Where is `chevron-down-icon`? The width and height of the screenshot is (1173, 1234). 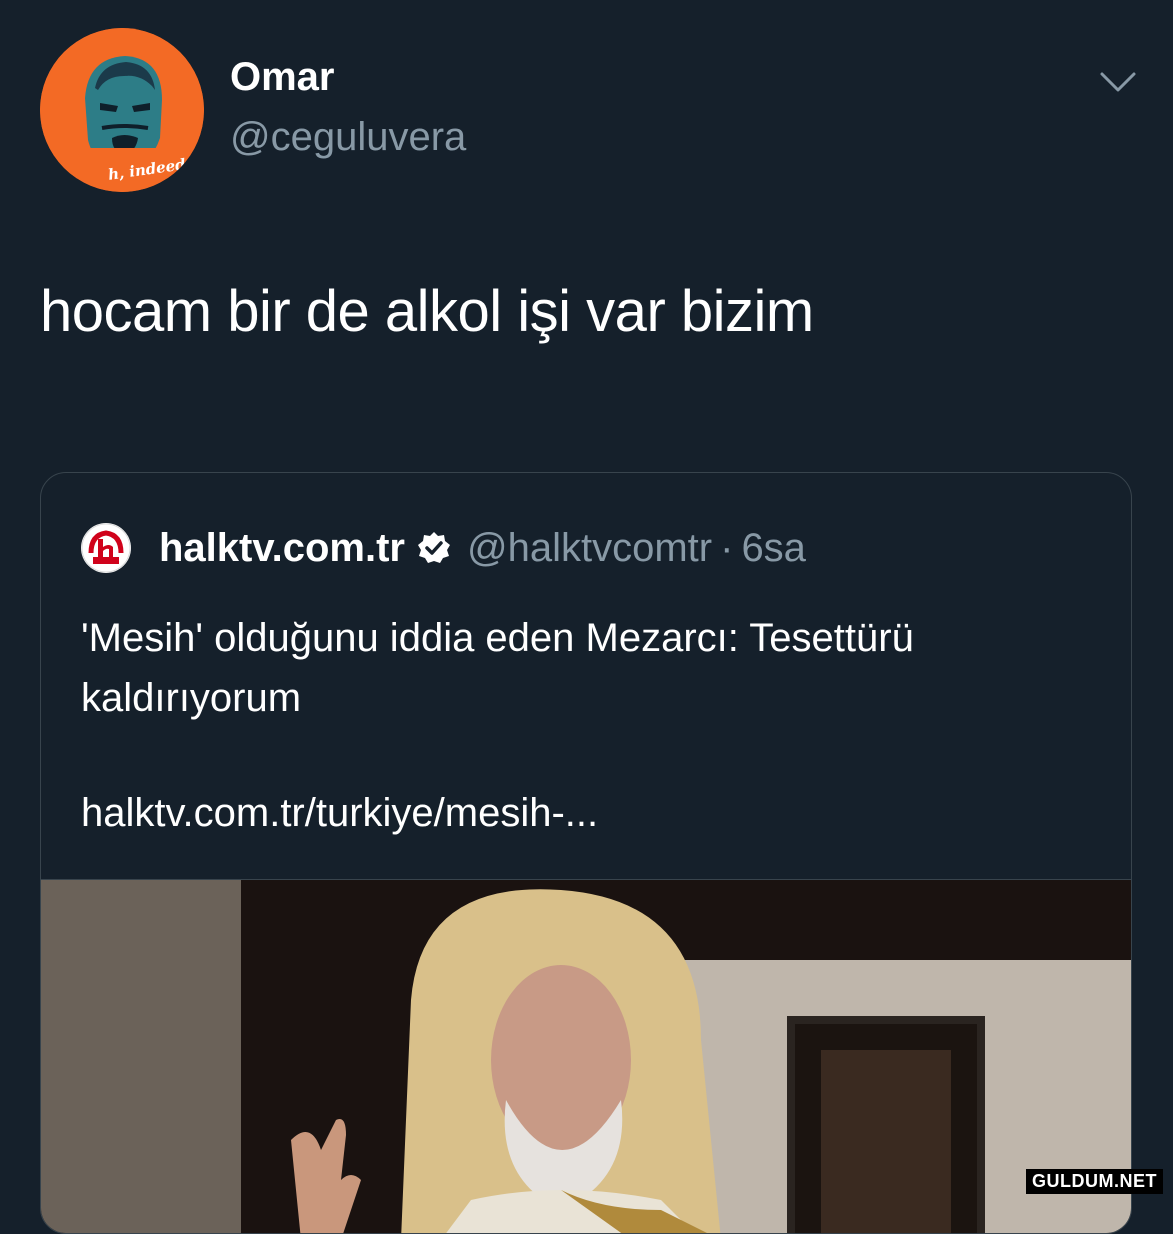 chevron-down-icon is located at coordinates (1118, 81).